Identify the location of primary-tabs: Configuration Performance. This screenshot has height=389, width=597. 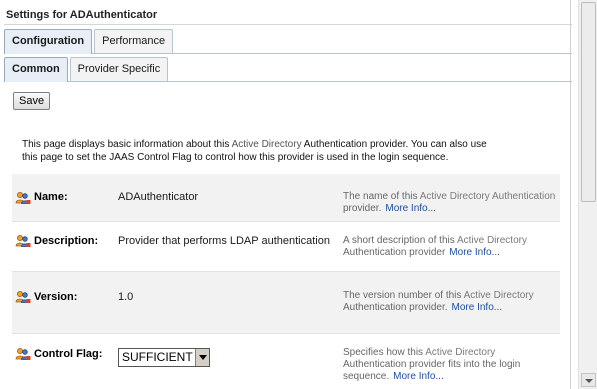
(288, 41).